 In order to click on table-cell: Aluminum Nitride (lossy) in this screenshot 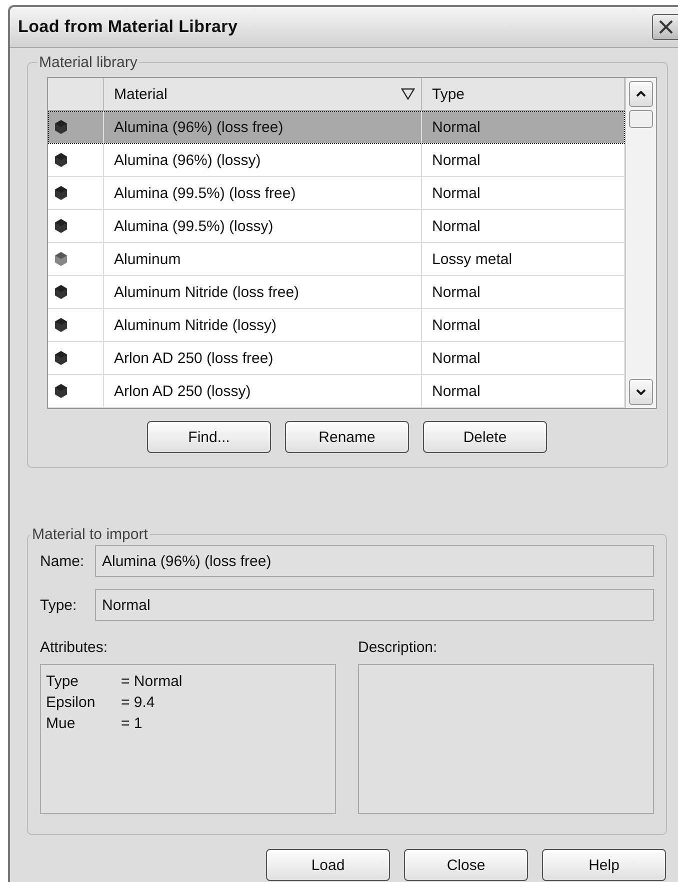, I will do `click(263, 325)`.